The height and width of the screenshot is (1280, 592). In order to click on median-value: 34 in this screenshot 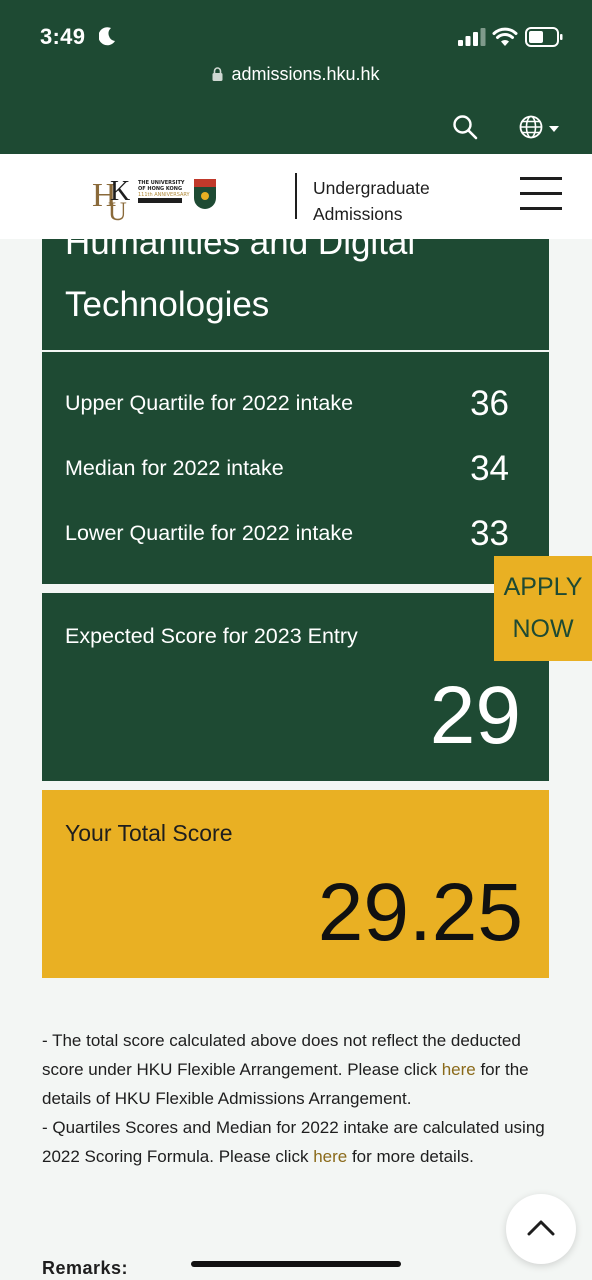, I will do `click(489, 468)`.